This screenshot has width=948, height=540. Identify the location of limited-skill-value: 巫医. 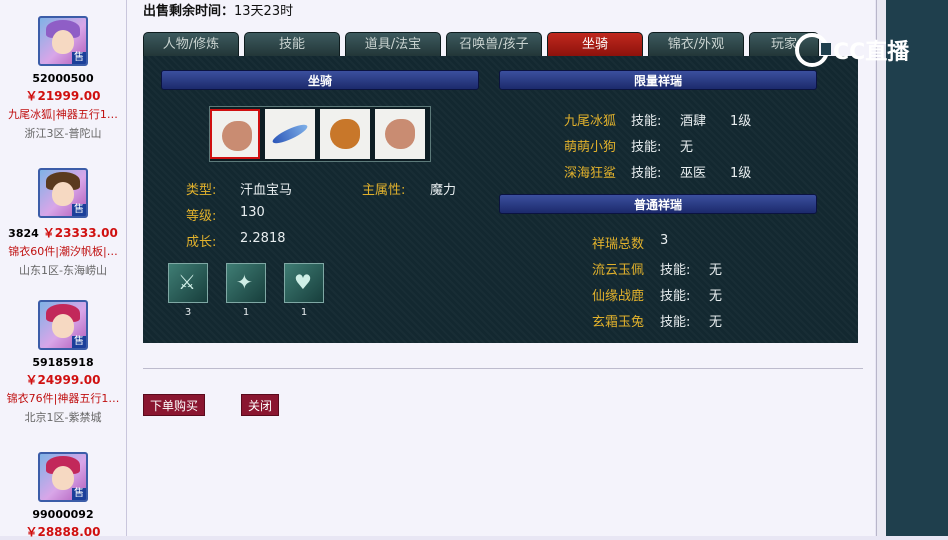
(693, 173).